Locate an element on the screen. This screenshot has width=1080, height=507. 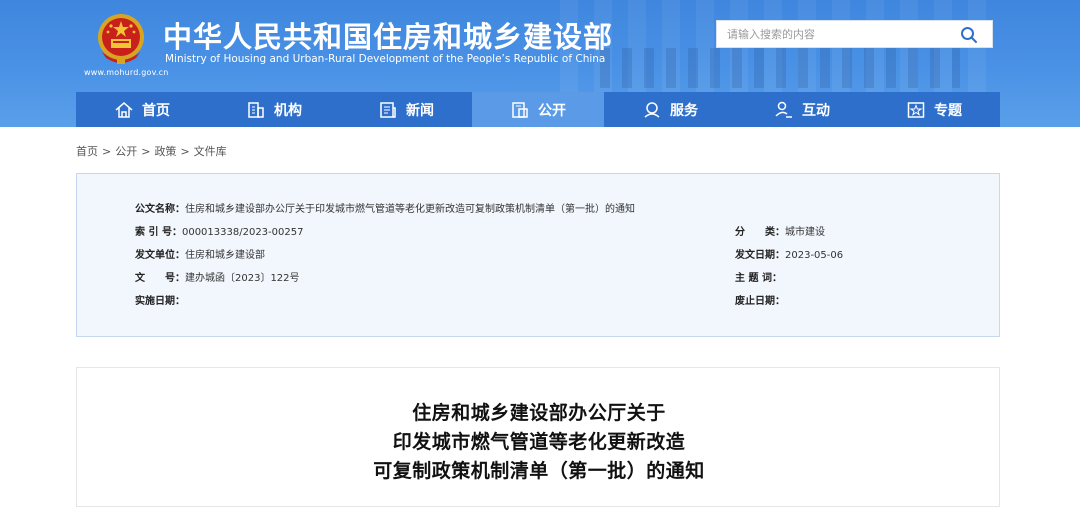
issuer-label: 发文单位： is located at coordinates (160, 255).